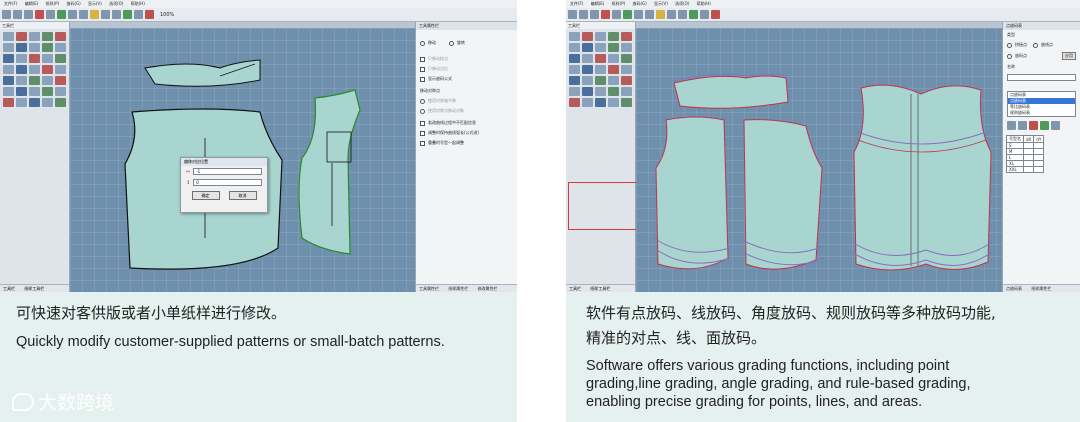 The height and width of the screenshot is (422, 1080). What do you see at coordinates (205, 195) in the screenshot?
I see `ok-button: 确定` at bounding box center [205, 195].